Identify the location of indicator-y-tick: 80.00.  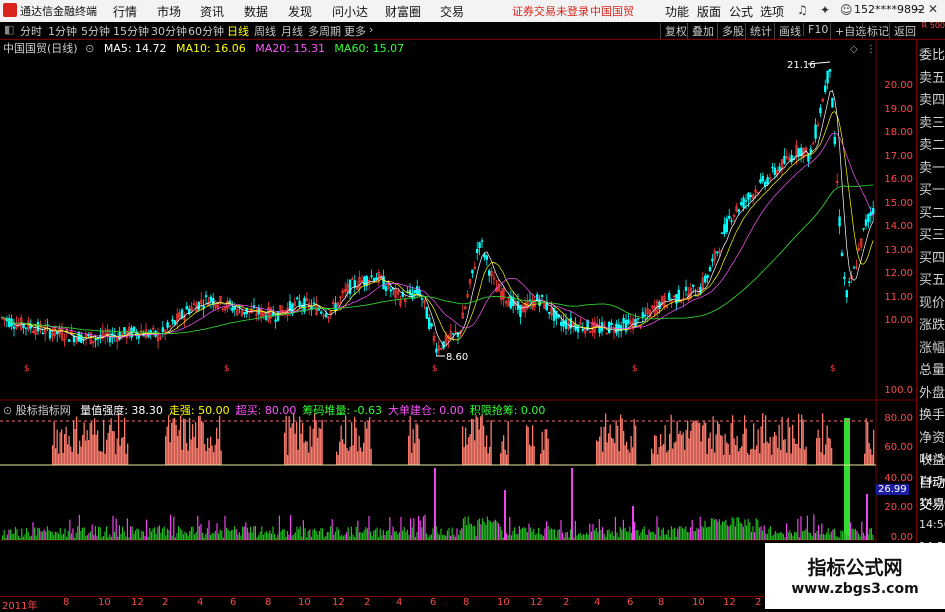
(898, 418).